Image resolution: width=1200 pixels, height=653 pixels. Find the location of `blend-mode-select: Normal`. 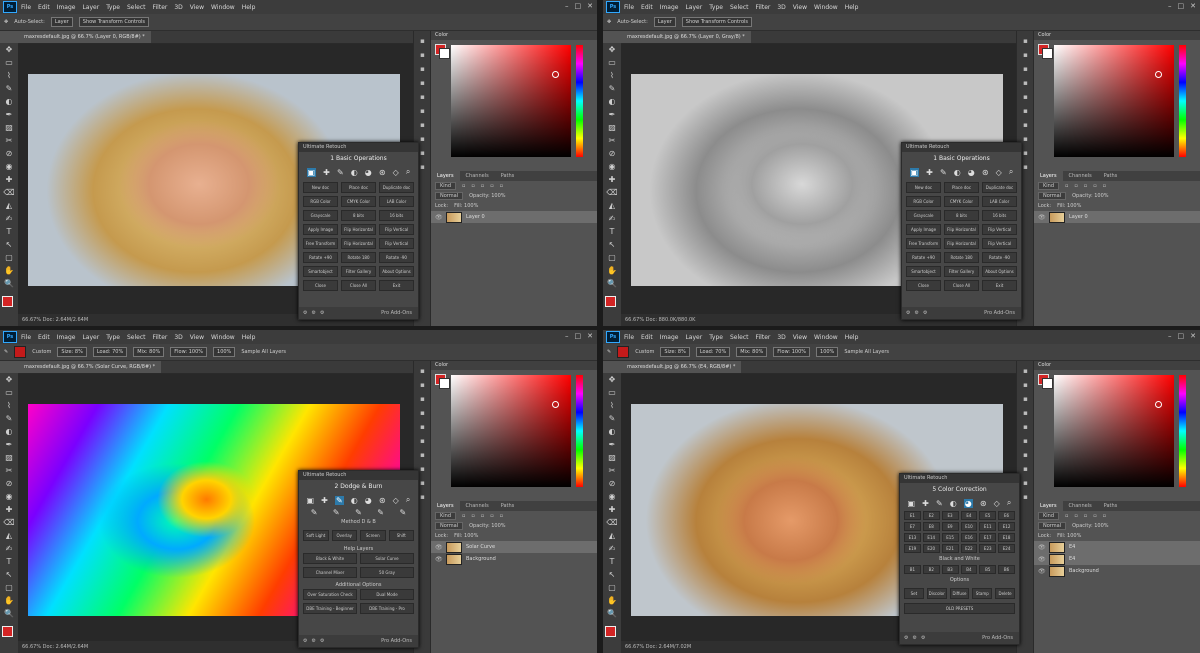

blend-mode-select: Normal is located at coordinates (449, 196).